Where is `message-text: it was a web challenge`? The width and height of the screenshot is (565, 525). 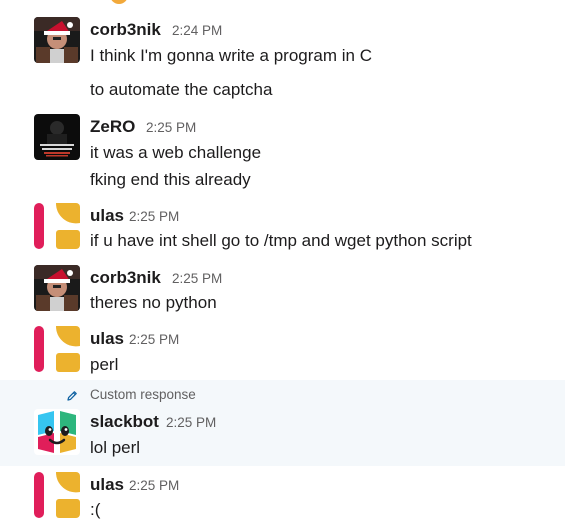
message-text: it was a web challenge is located at coordinates (176, 152).